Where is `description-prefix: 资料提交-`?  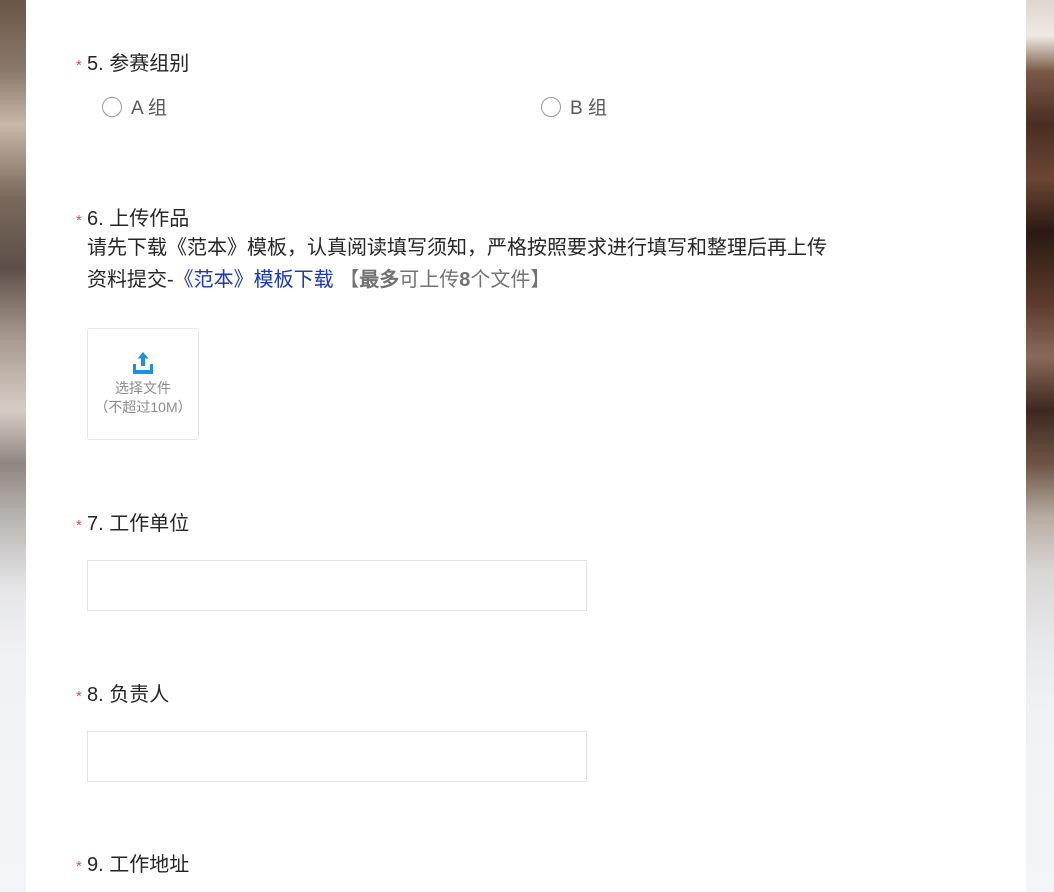
description-prefix: 资料提交- is located at coordinates (130, 280).